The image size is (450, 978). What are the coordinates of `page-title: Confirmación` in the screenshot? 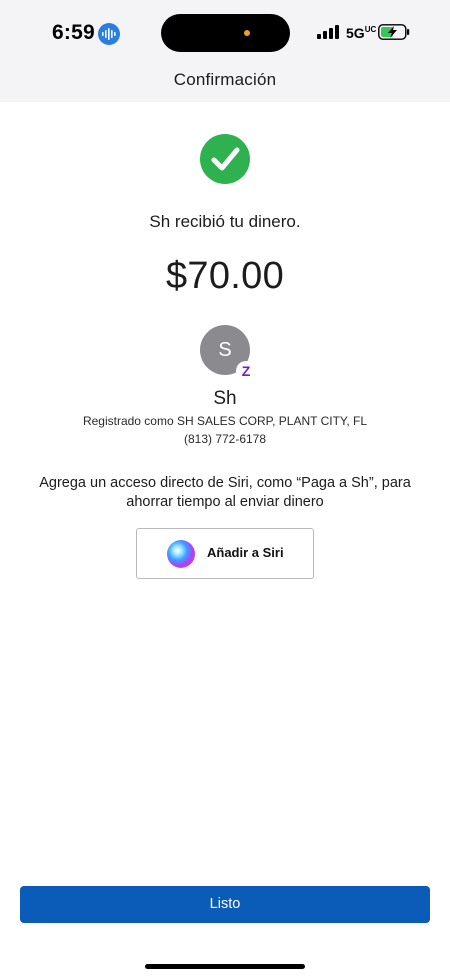 It's located at (225, 79).